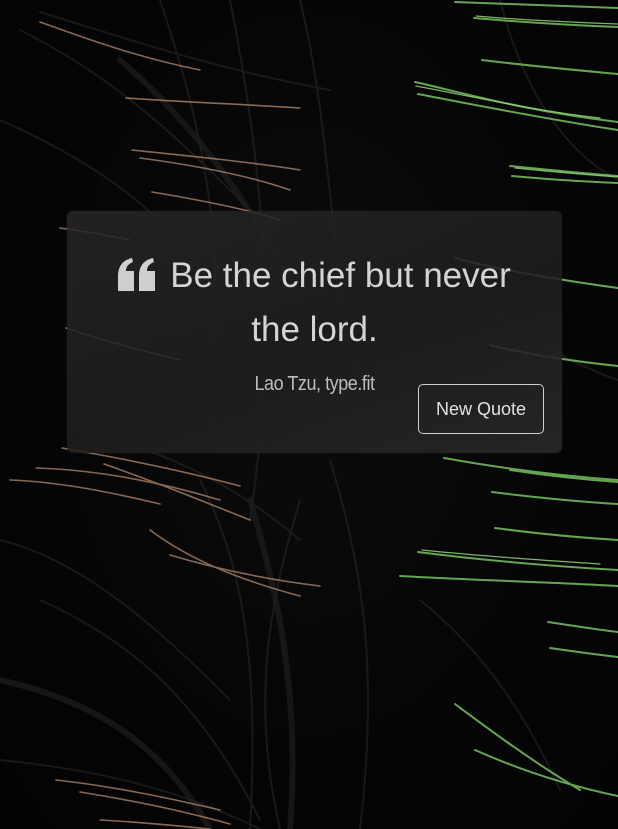 The image size is (618, 829). I want to click on quote-text: Be the chief but never the lord., so click(340, 302).